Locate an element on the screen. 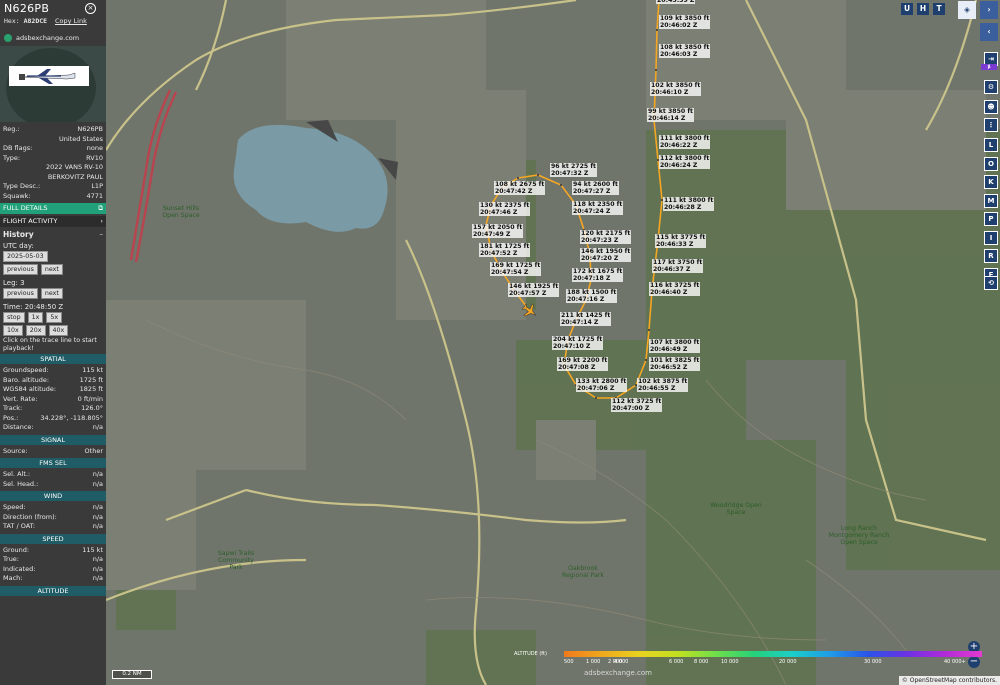 This screenshot has width=1000, height=685. layers-icon: ◈ is located at coordinates (967, 10).